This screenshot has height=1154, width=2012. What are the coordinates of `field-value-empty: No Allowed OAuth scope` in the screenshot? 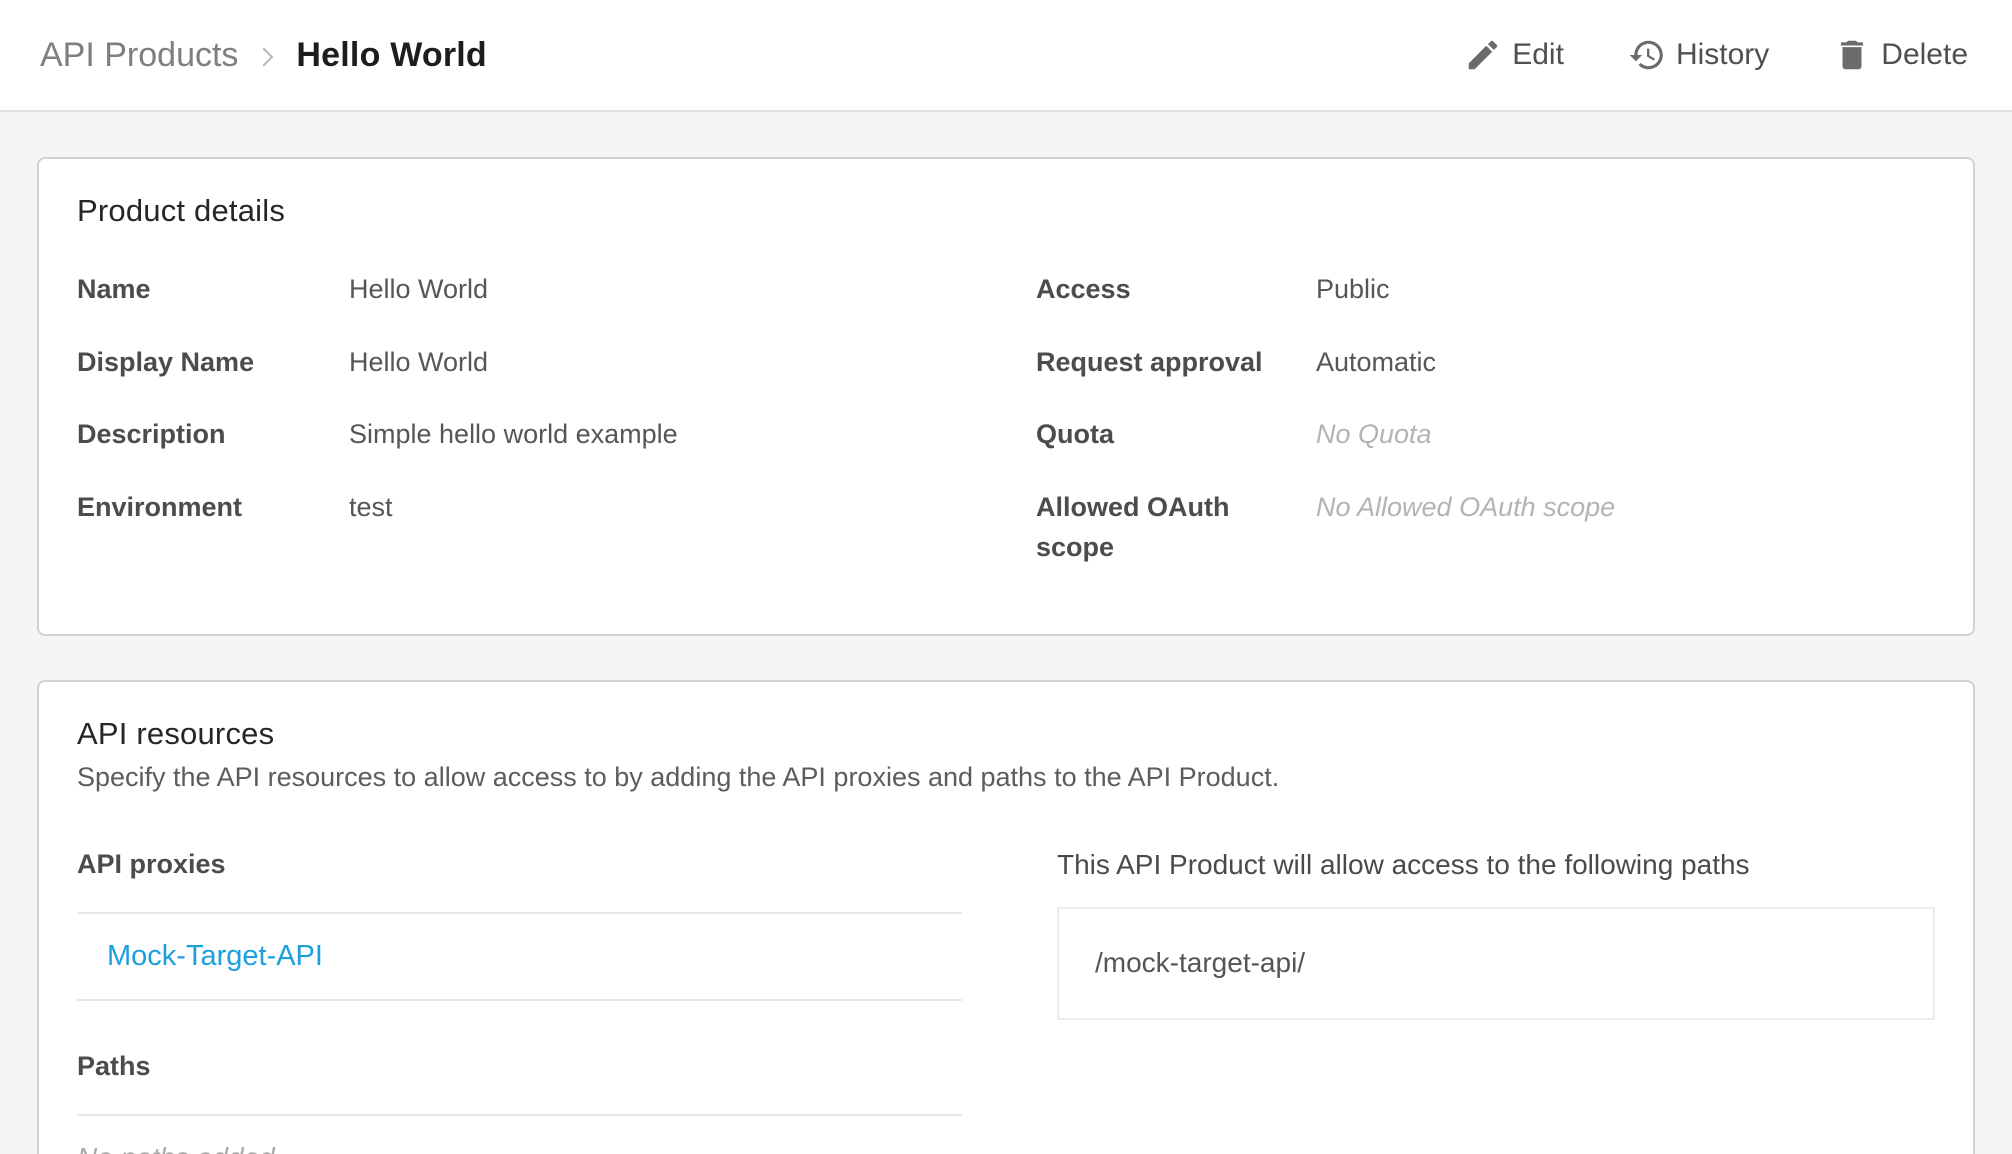 It's located at (1466, 506).